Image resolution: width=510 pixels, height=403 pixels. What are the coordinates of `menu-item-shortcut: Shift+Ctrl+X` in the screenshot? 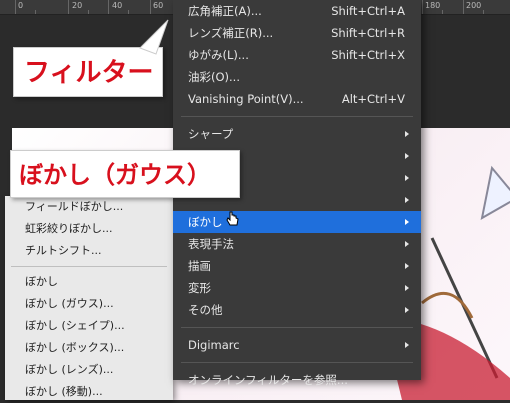 It's located at (368, 55).